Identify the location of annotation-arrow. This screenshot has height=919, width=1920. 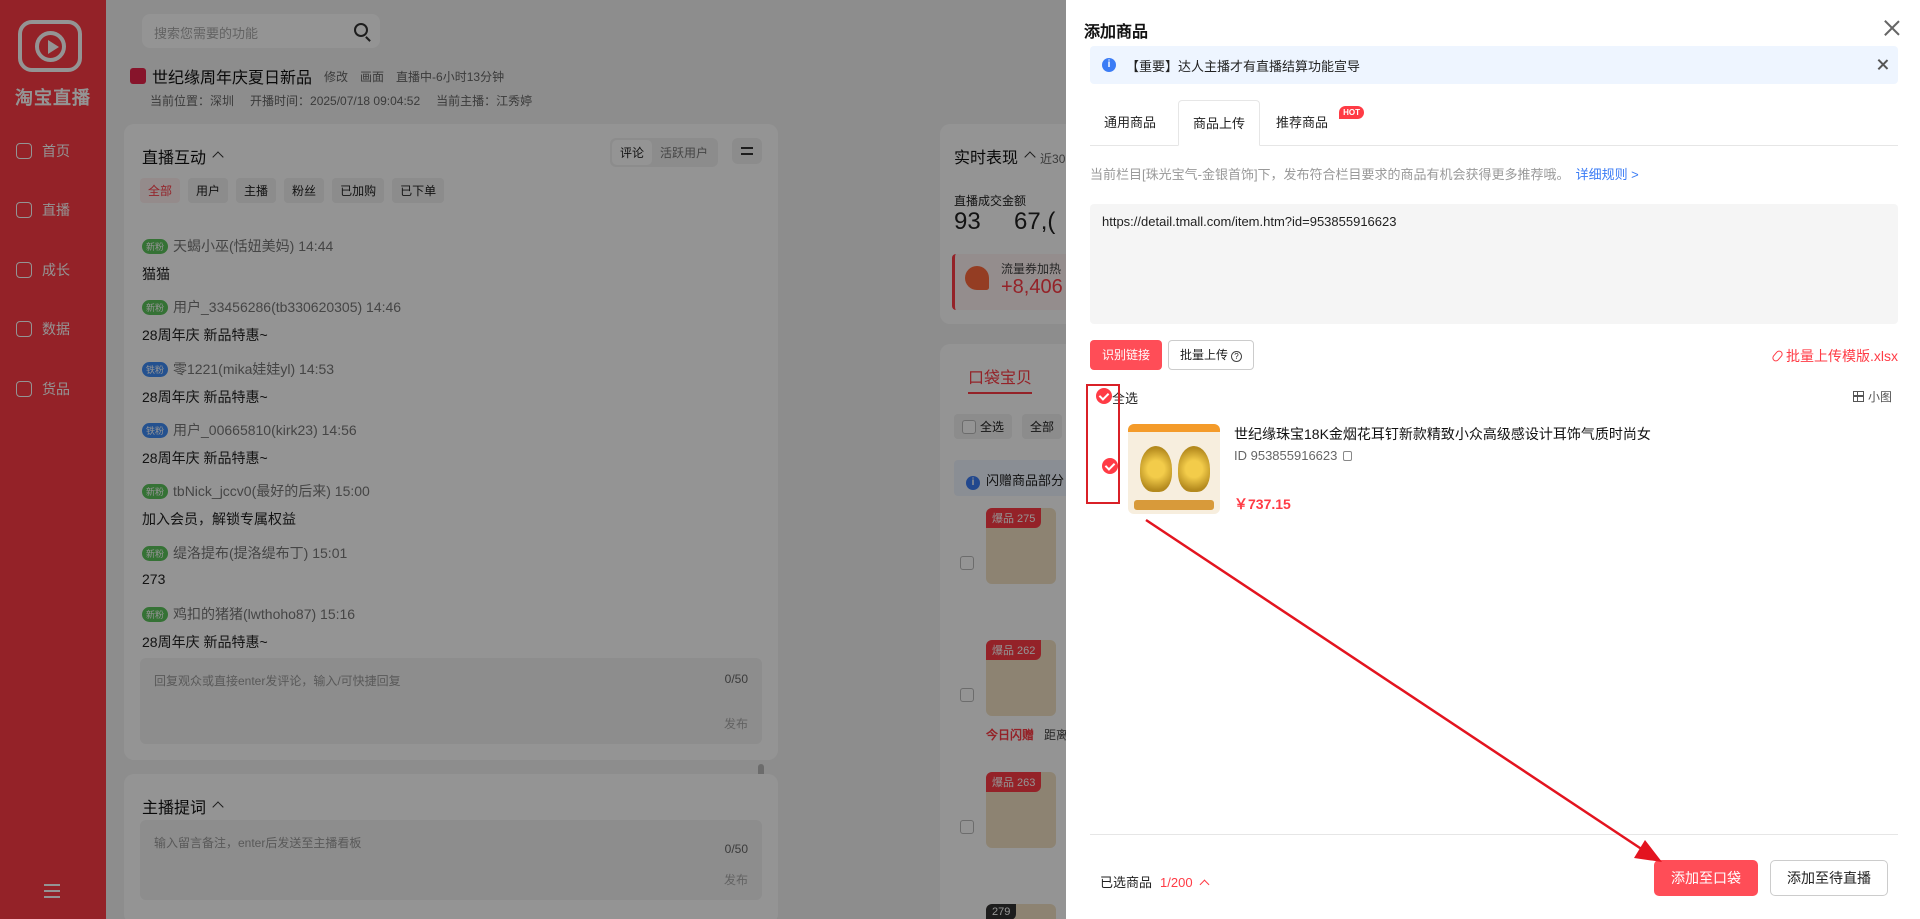
(1403, 690).